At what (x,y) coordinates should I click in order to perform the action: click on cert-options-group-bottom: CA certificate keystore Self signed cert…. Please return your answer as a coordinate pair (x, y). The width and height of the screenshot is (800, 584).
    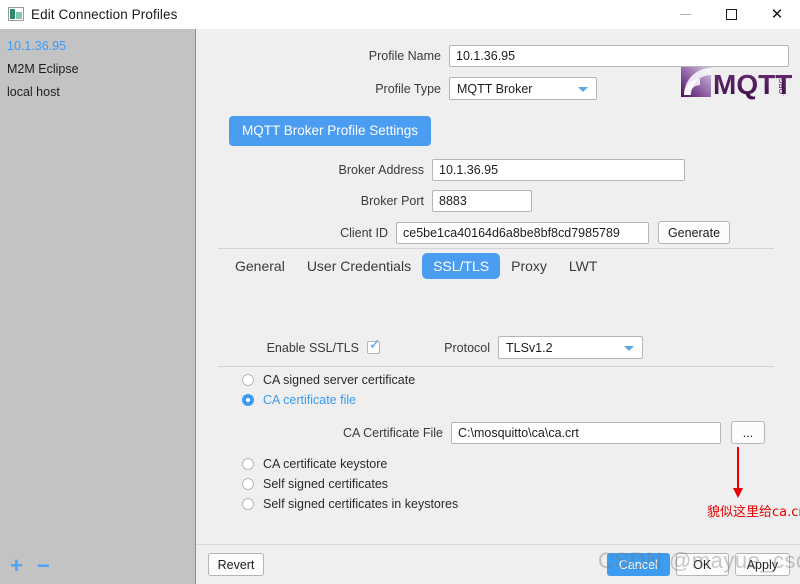
    Looking at the image, I should click on (350, 487).